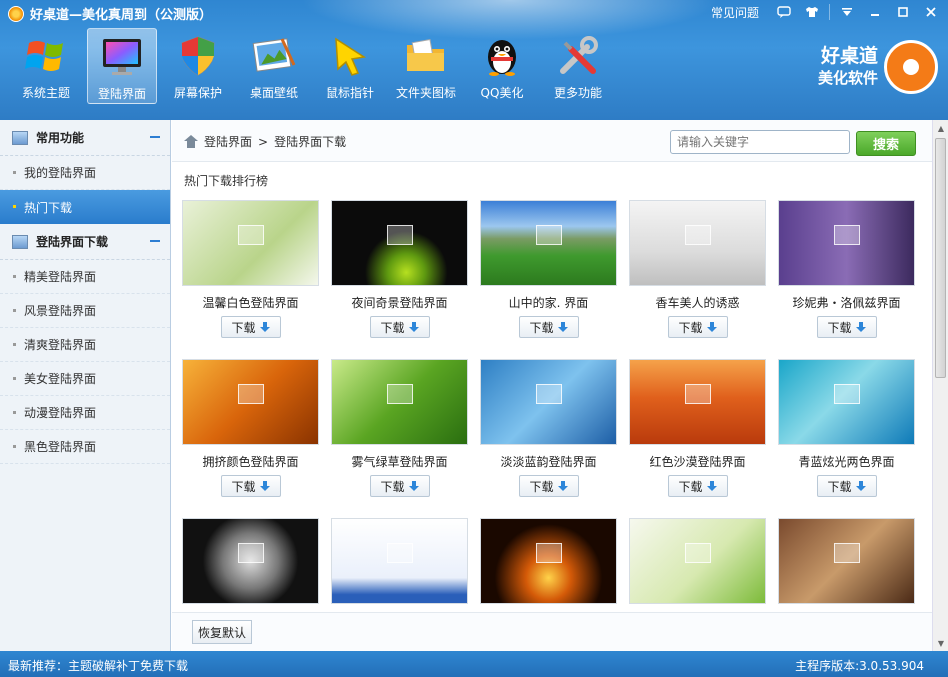  What do you see at coordinates (222, 632) in the screenshot?
I see `restore-default-button: 恢复默认` at bounding box center [222, 632].